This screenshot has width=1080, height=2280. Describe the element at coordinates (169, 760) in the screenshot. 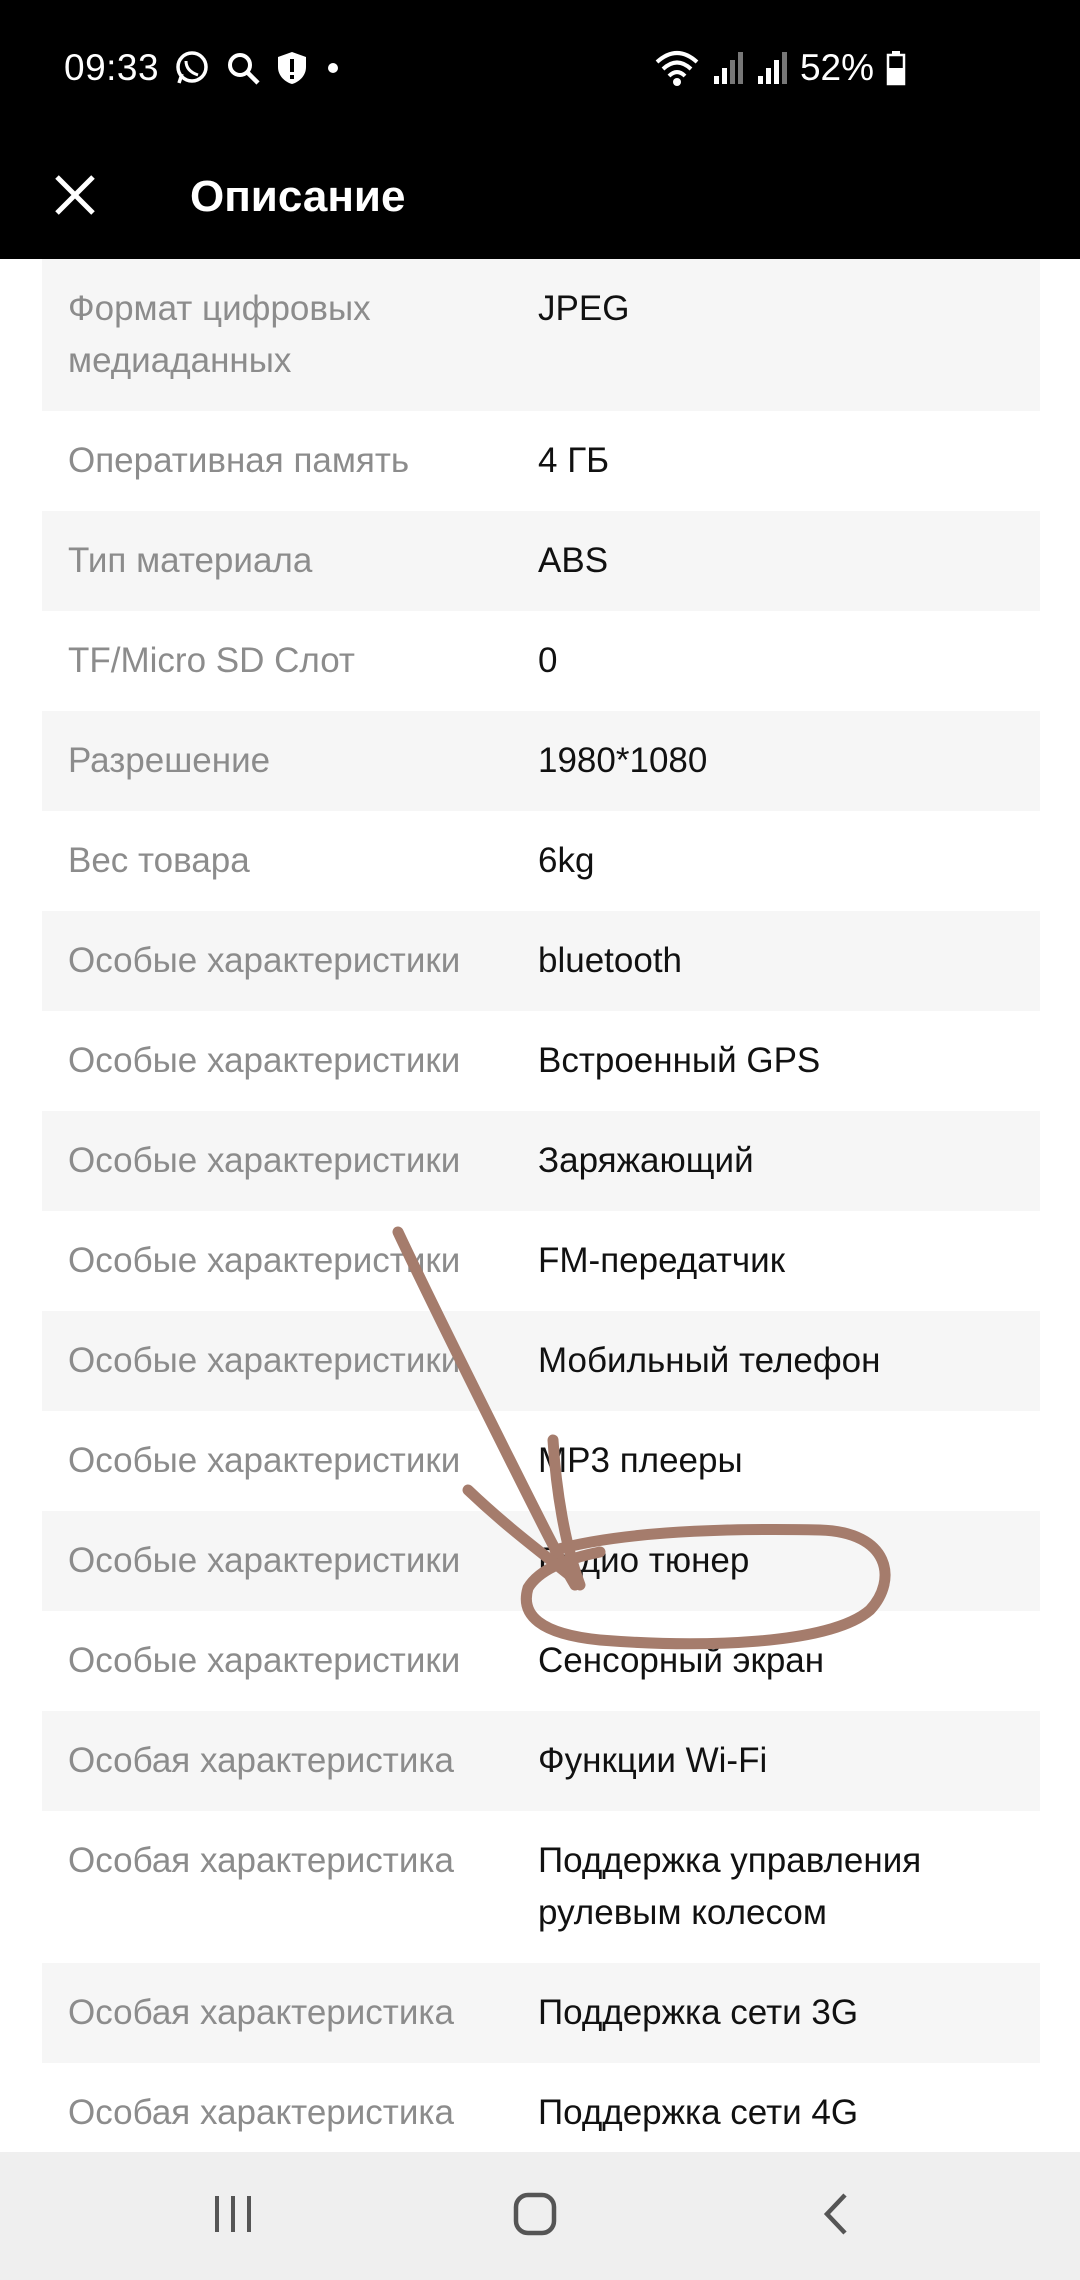

I see `spec-label: Разрешение` at that location.